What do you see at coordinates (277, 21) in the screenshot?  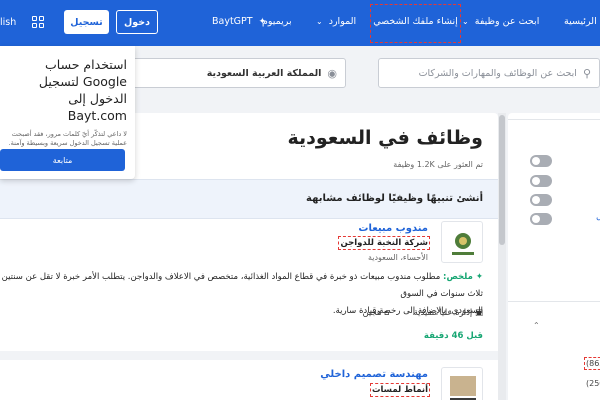 I see `nav-premium: بريميوم` at bounding box center [277, 21].